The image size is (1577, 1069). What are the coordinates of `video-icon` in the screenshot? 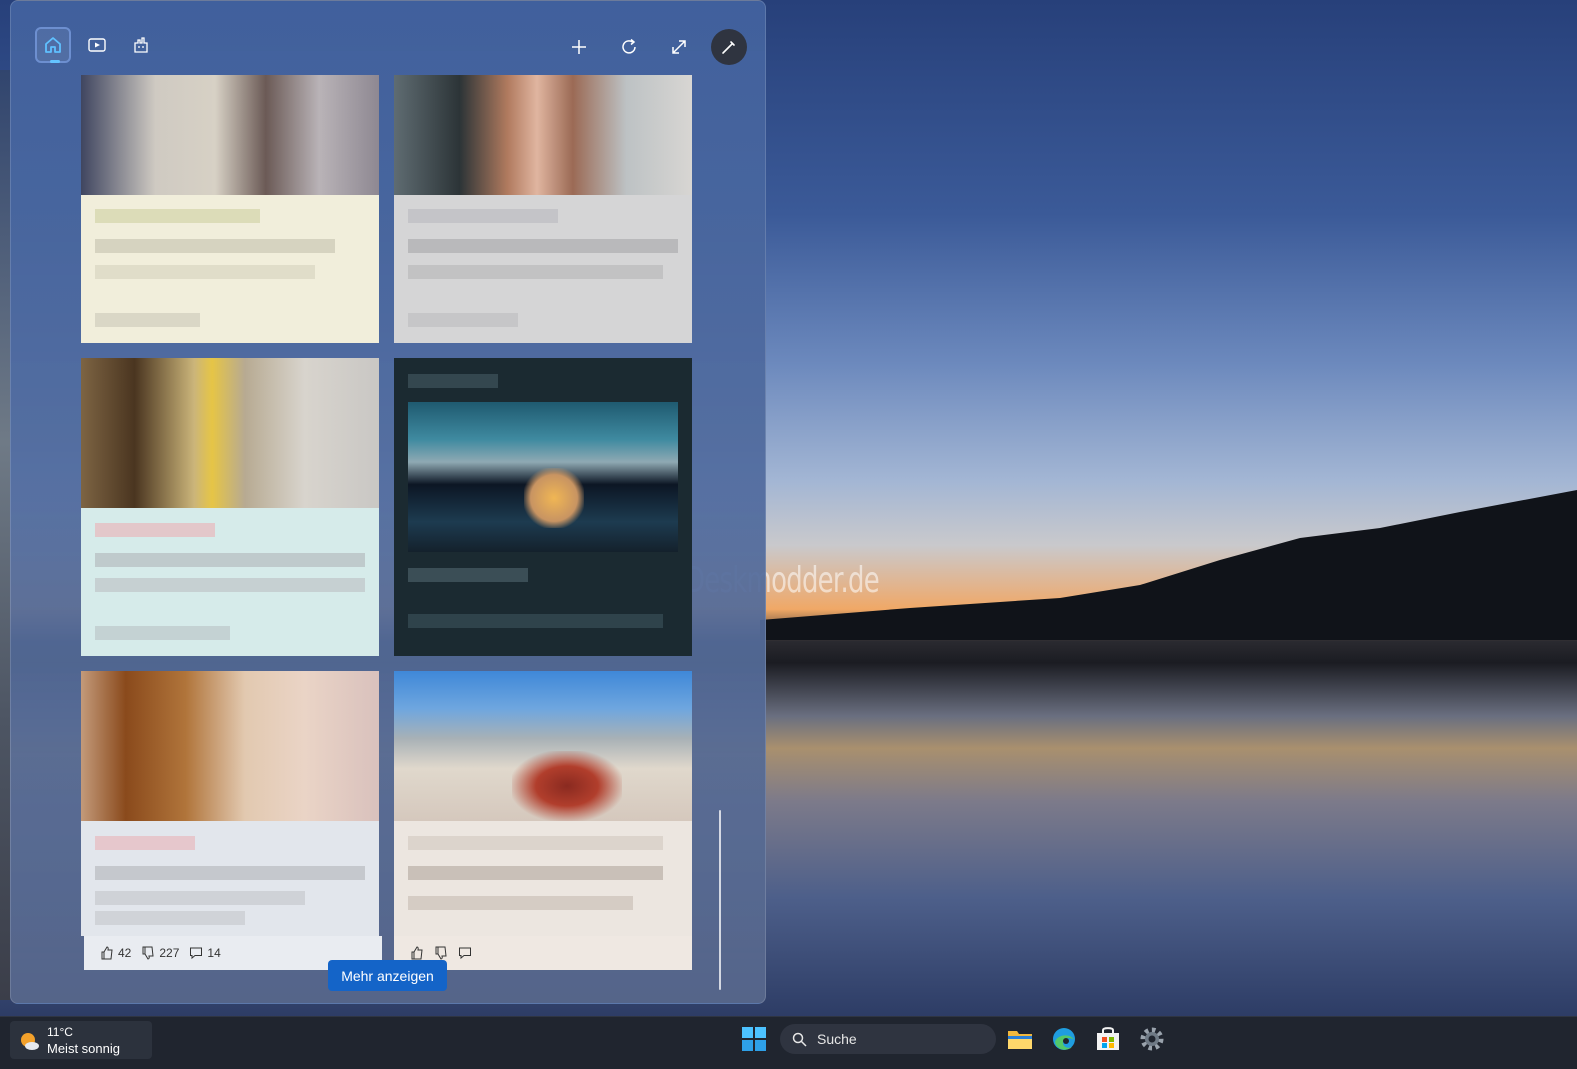 It's located at (97, 45).